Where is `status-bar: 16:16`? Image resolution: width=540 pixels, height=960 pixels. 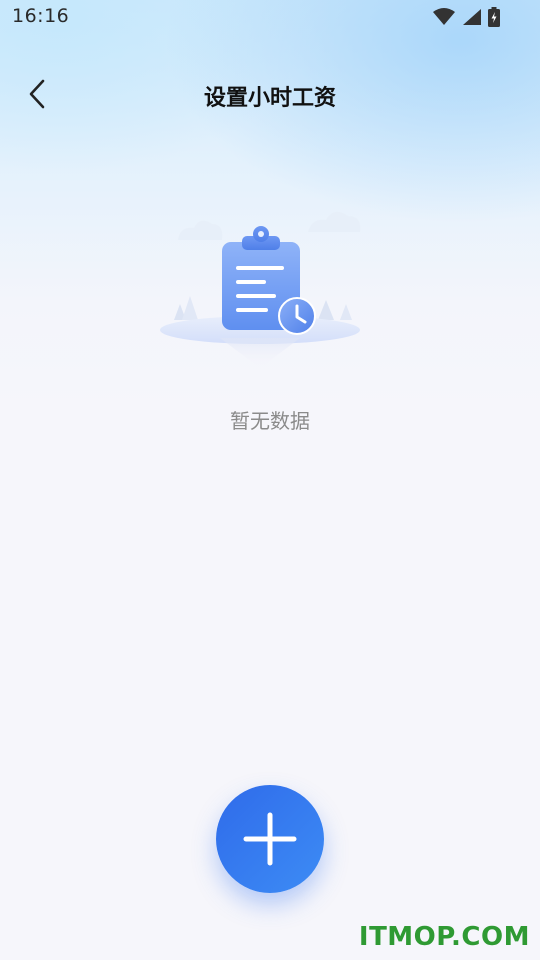 status-bar: 16:16 is located at coordinates (270, 18).